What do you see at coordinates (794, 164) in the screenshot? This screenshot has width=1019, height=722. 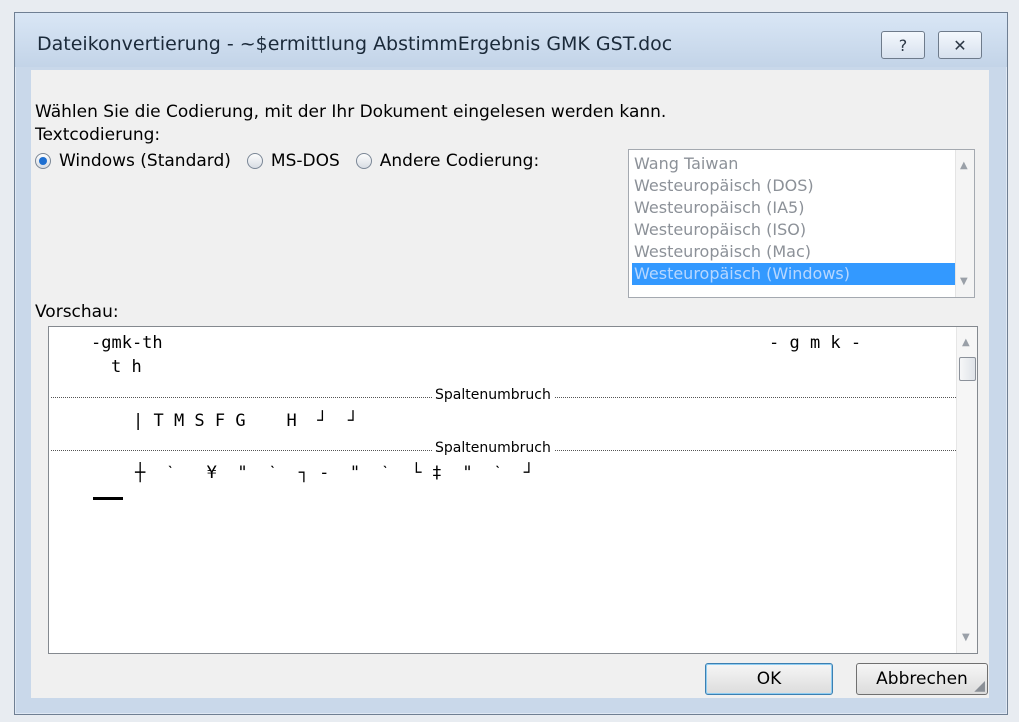 I see `encoding-item: Wang Taiwan` at bounding box center [794, 164].